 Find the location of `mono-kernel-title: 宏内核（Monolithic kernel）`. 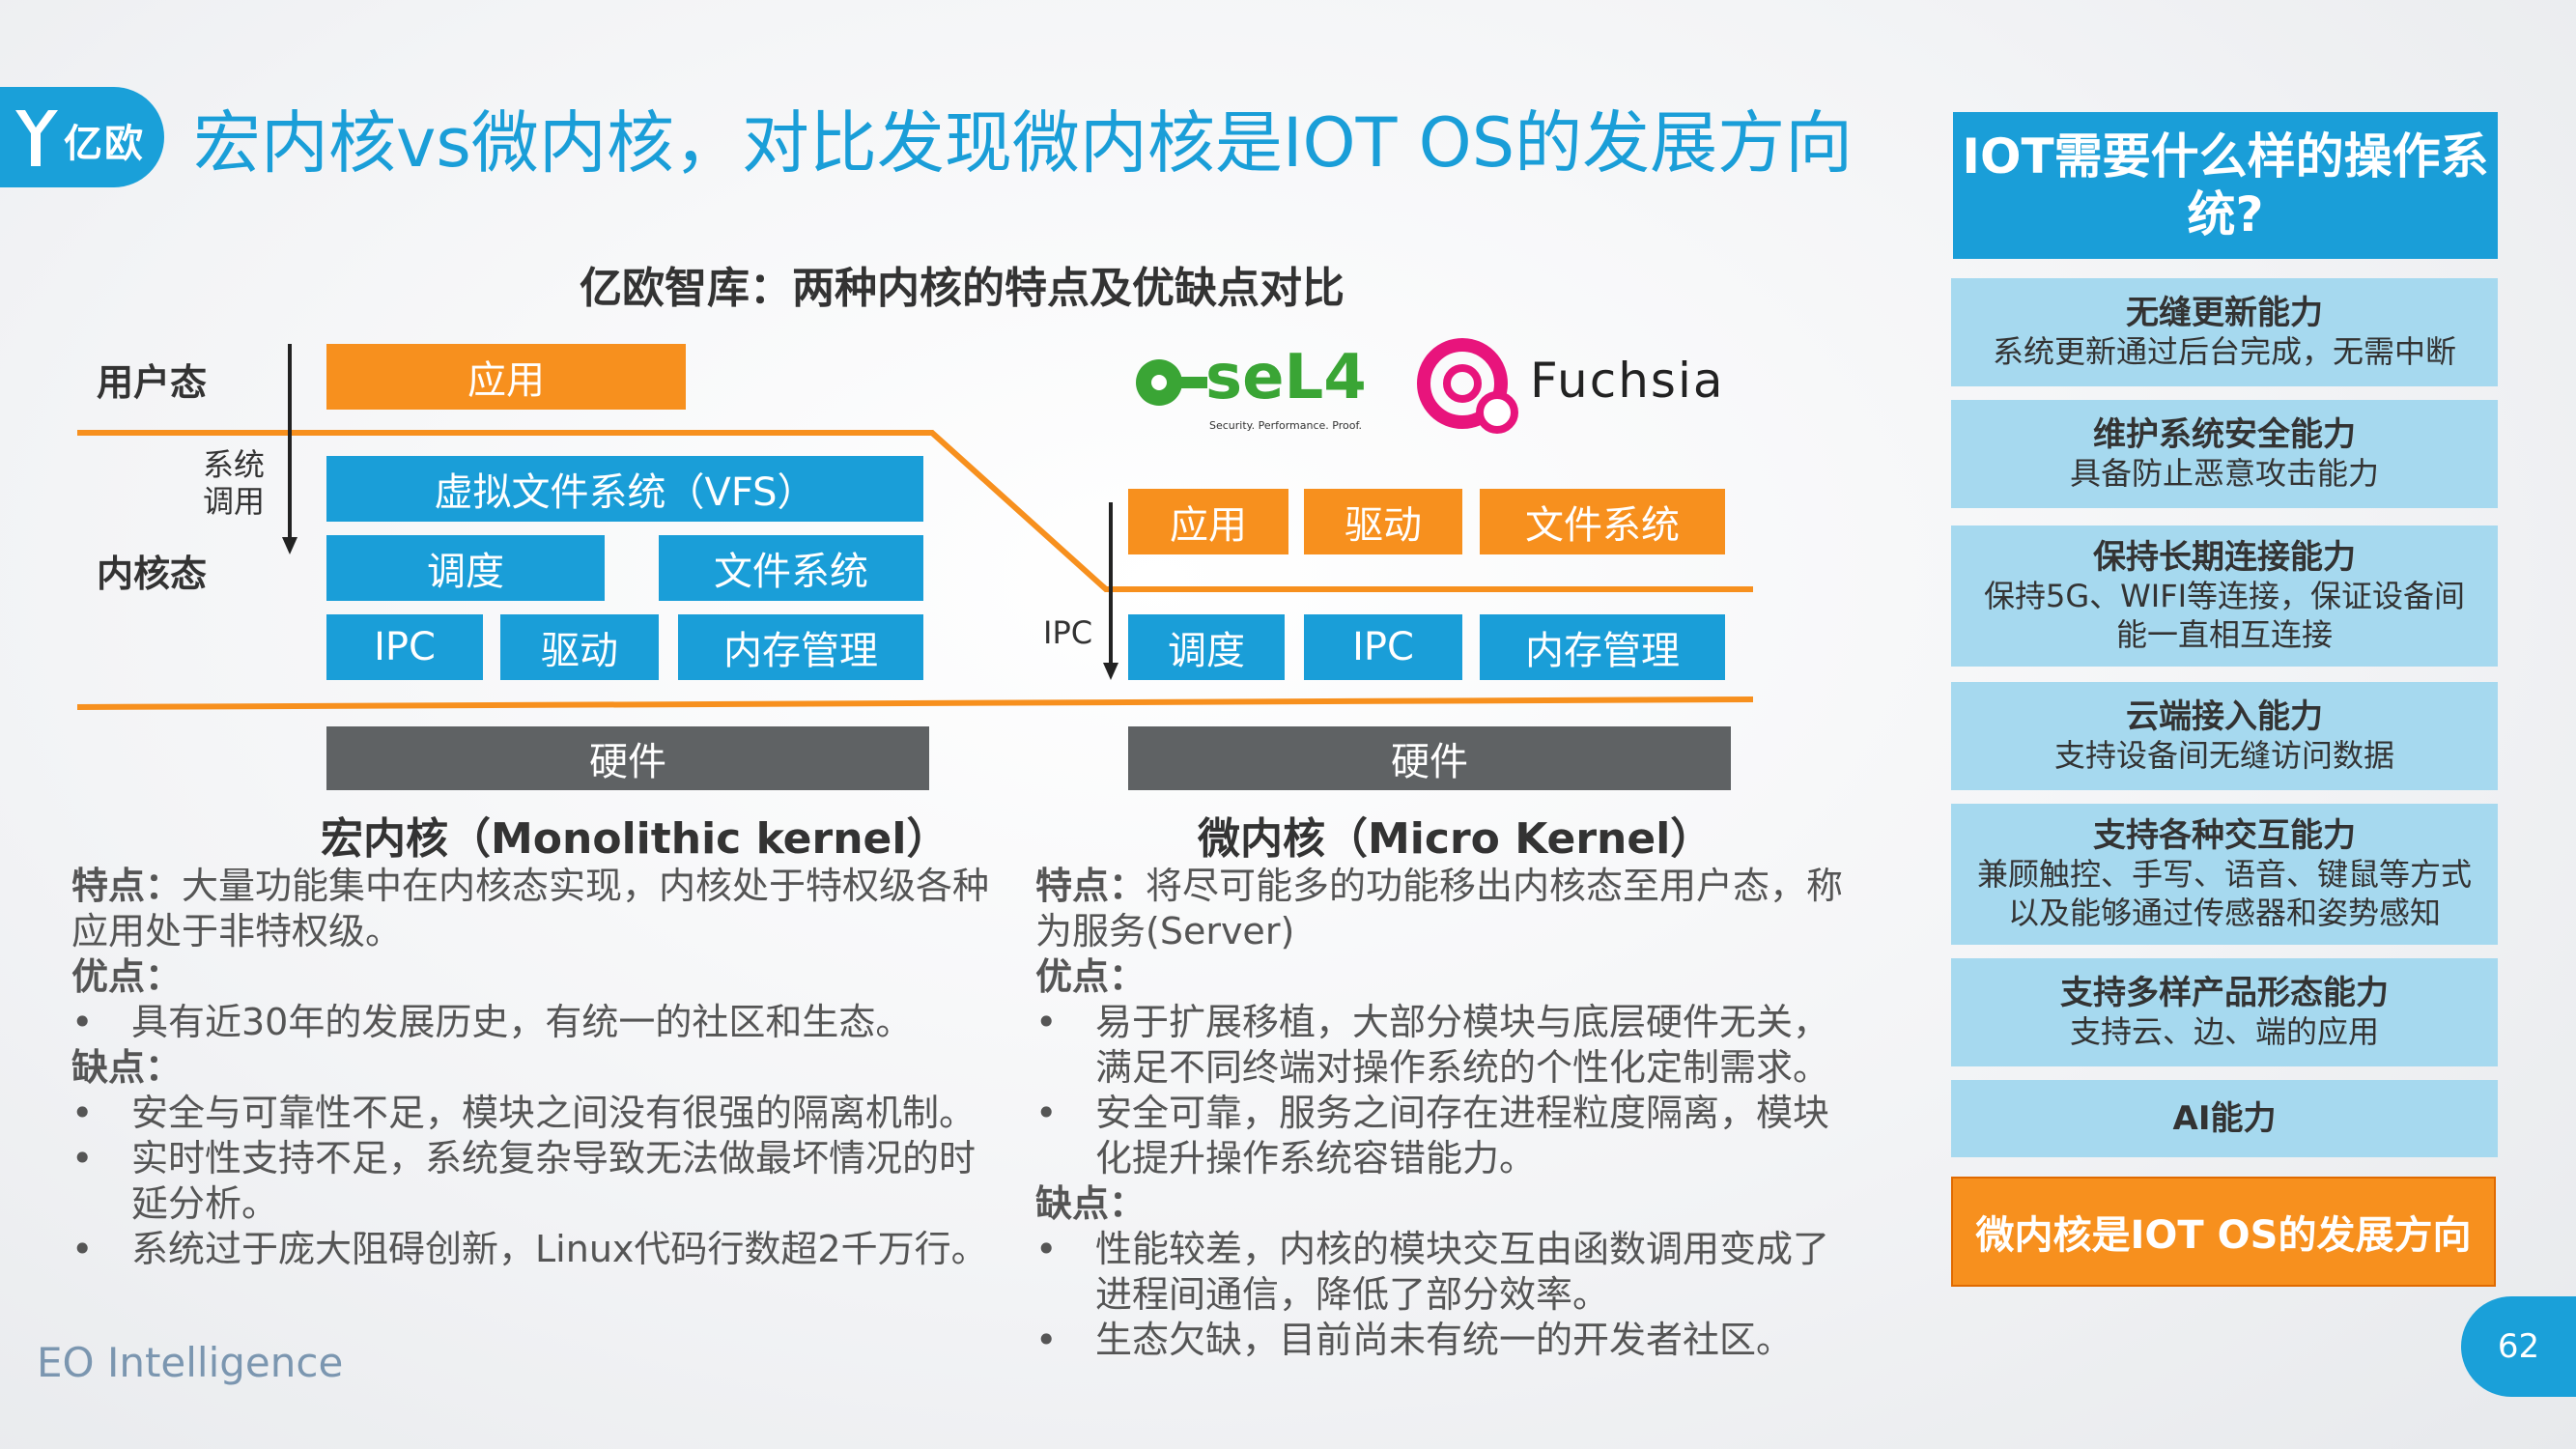

mono-kernel-title: 宏内核（Monolithic kernel） is located at coordinates (635, 839).